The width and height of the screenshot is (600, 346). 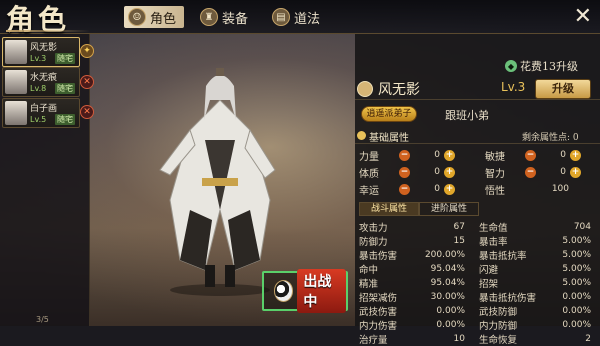 I want to click on hero-level: Lv.5, so click(x=38, y=119).